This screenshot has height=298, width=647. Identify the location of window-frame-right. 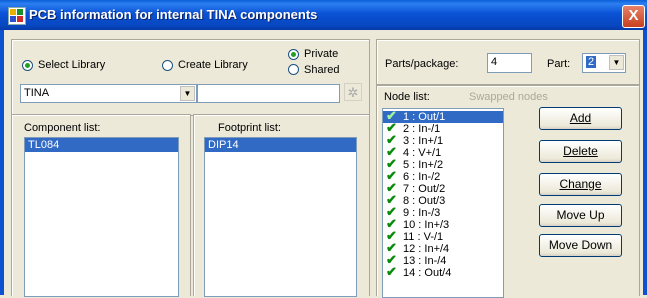
(645, 162).